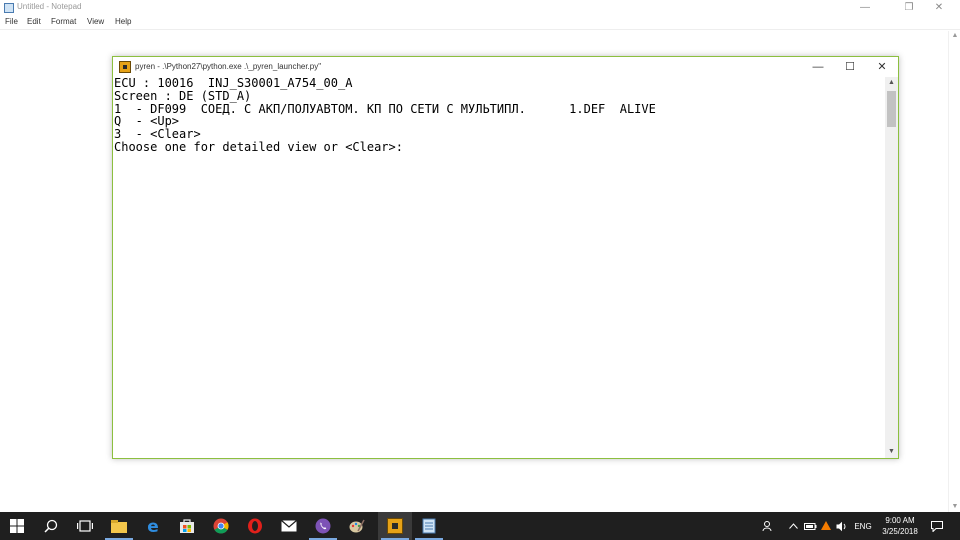  I want to click on taskbar-opera, so click(255, 526).